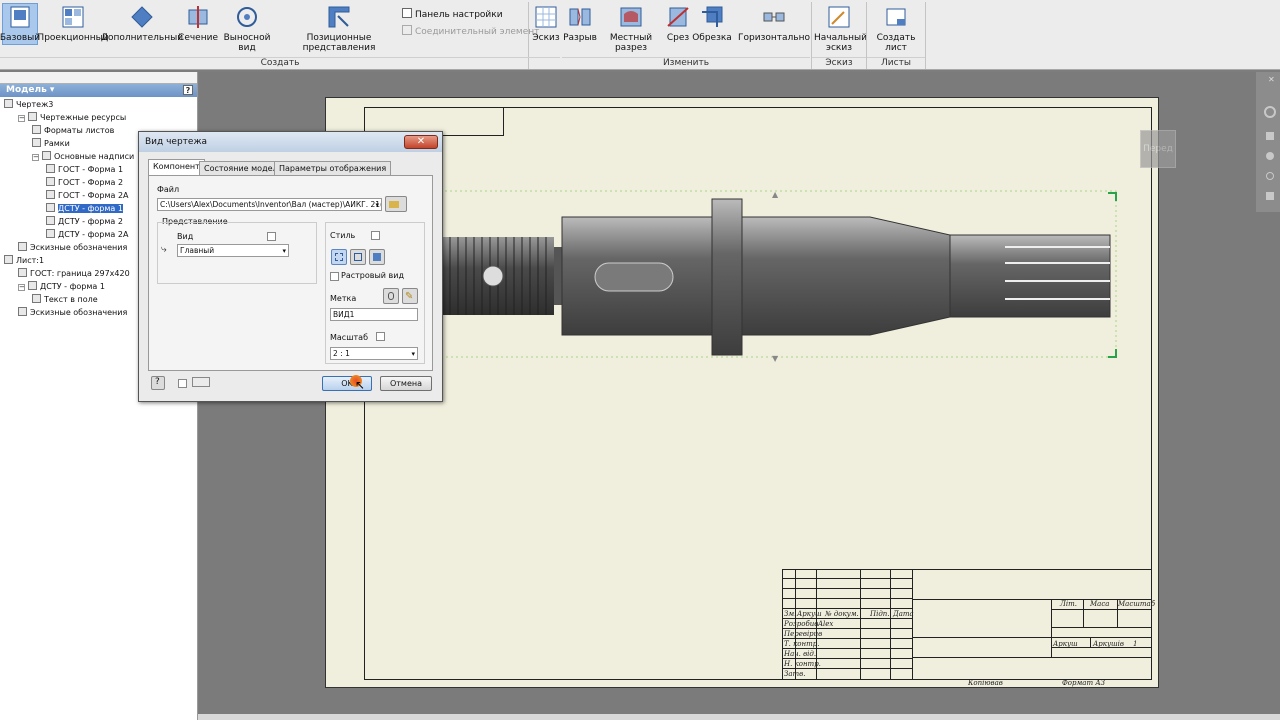 This screenshot has height=720, width=1280. What do you see at coordinates (1068, 604) in the screenshot?
I see `tb-lit: Літ.` at bounding box center [1068, 604].